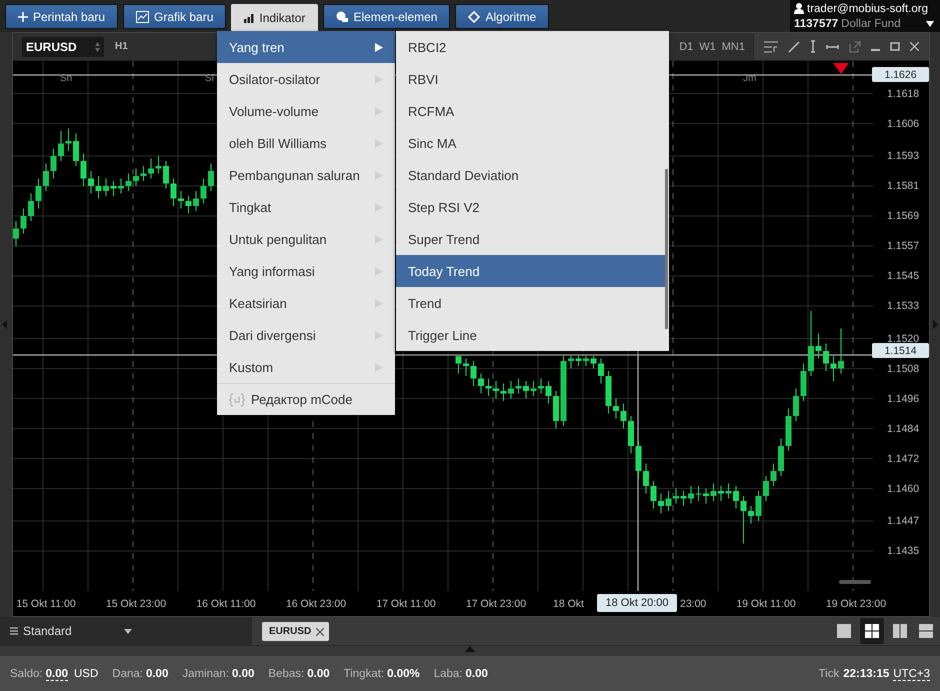 The width and height of the screenshot is (940, 691). I want to click on menu-item: Step RSI V2, so click(530, 207).